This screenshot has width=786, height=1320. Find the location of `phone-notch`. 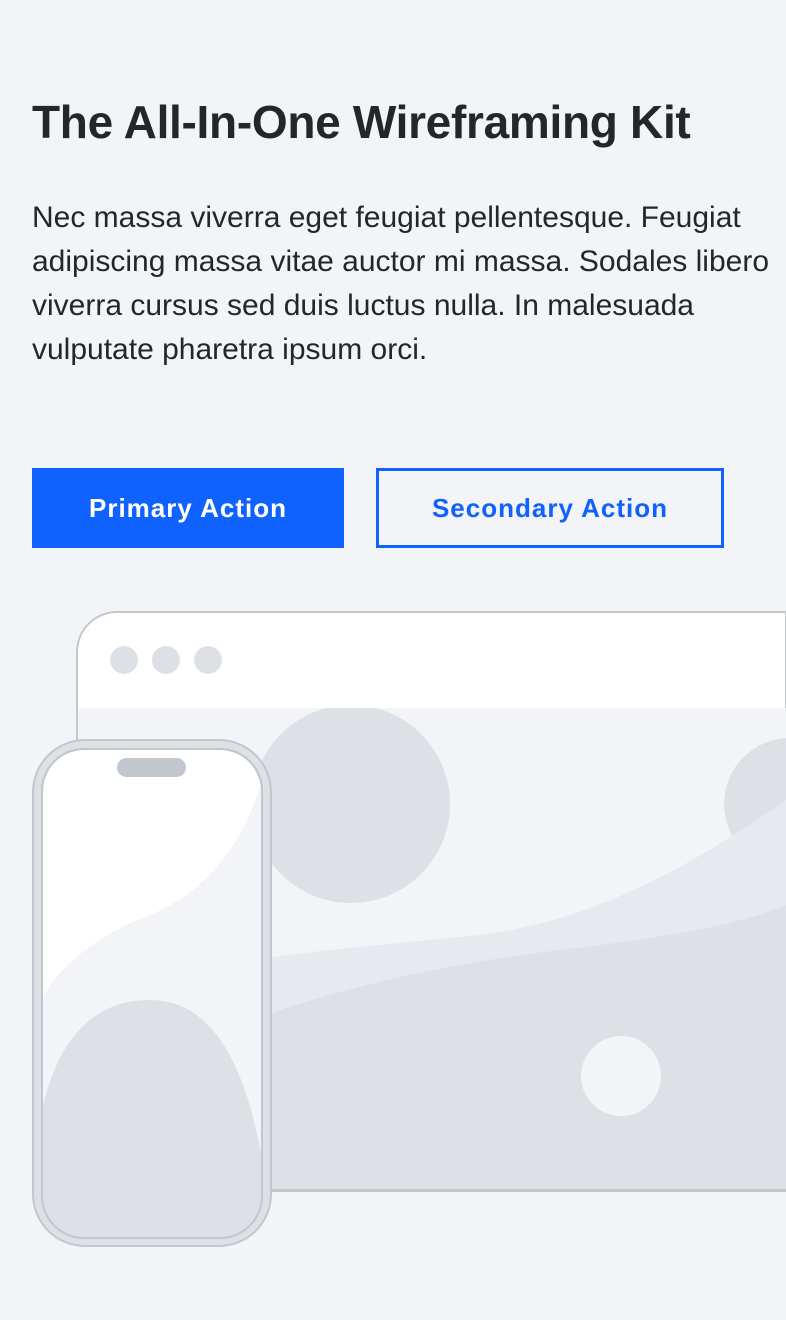

phone-notch is located at coordinates (151, 767).